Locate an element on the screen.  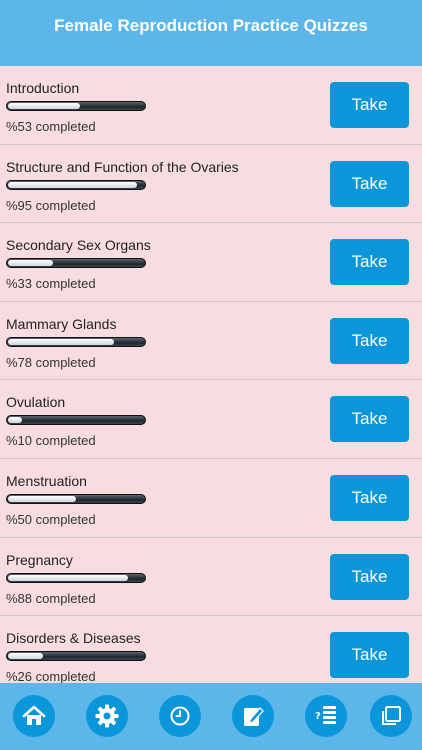
copy-icon is located at coordinates (391, 715).